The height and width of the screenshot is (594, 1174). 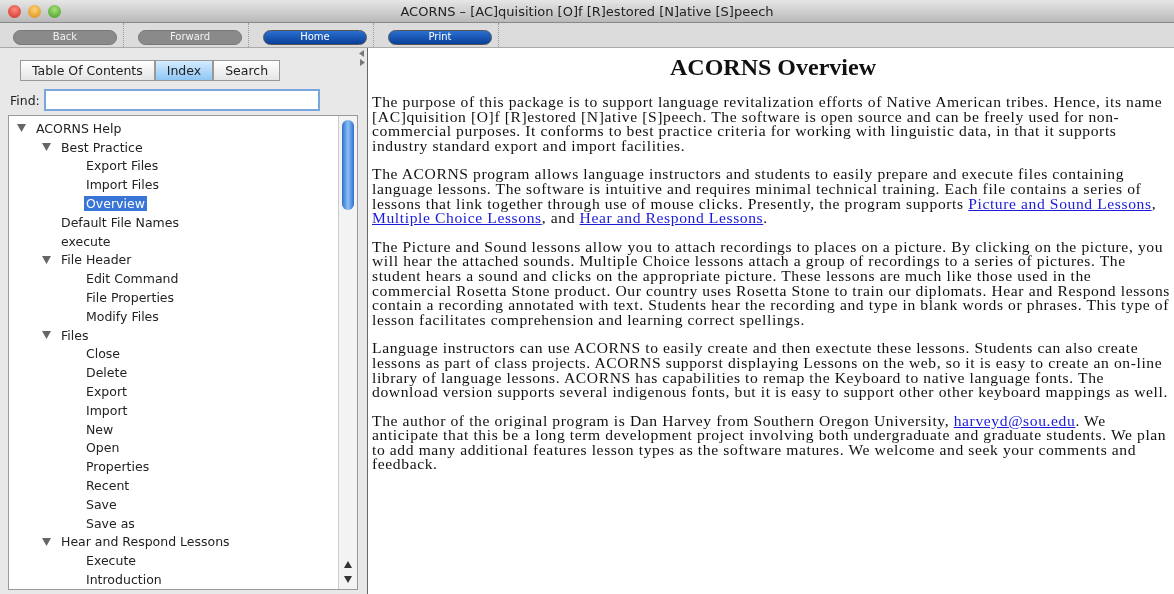 What do you see at coordinates (103, 354) in the screenshot?
I see `tree-item: Close` at bounding box center [103, 354].